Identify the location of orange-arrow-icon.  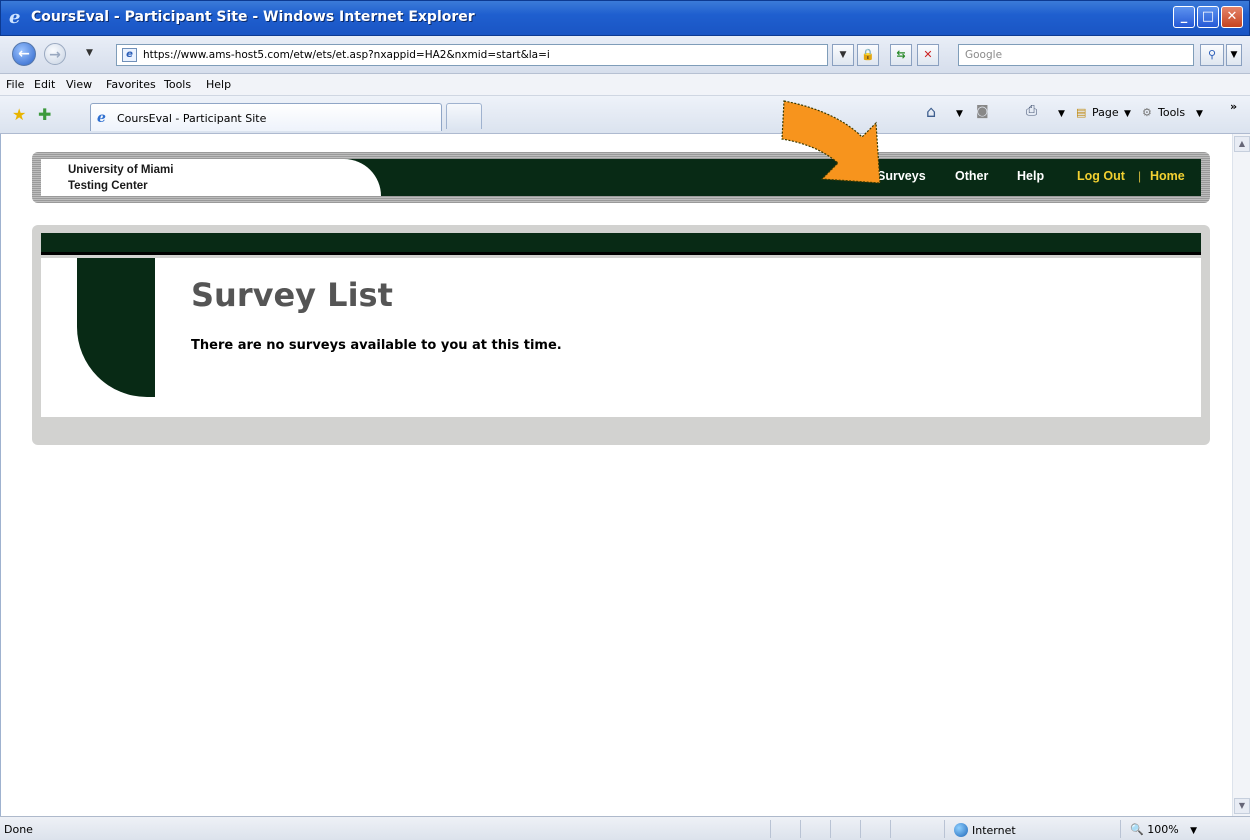
(831, 142).